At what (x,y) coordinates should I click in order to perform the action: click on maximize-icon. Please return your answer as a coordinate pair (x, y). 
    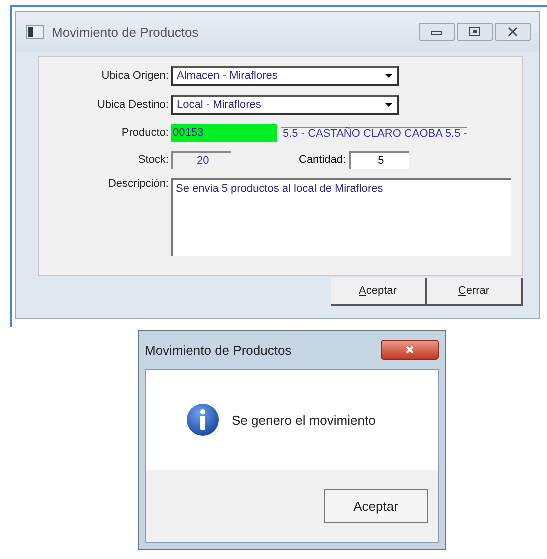
    Looking at the image, I should click on (475, 32).